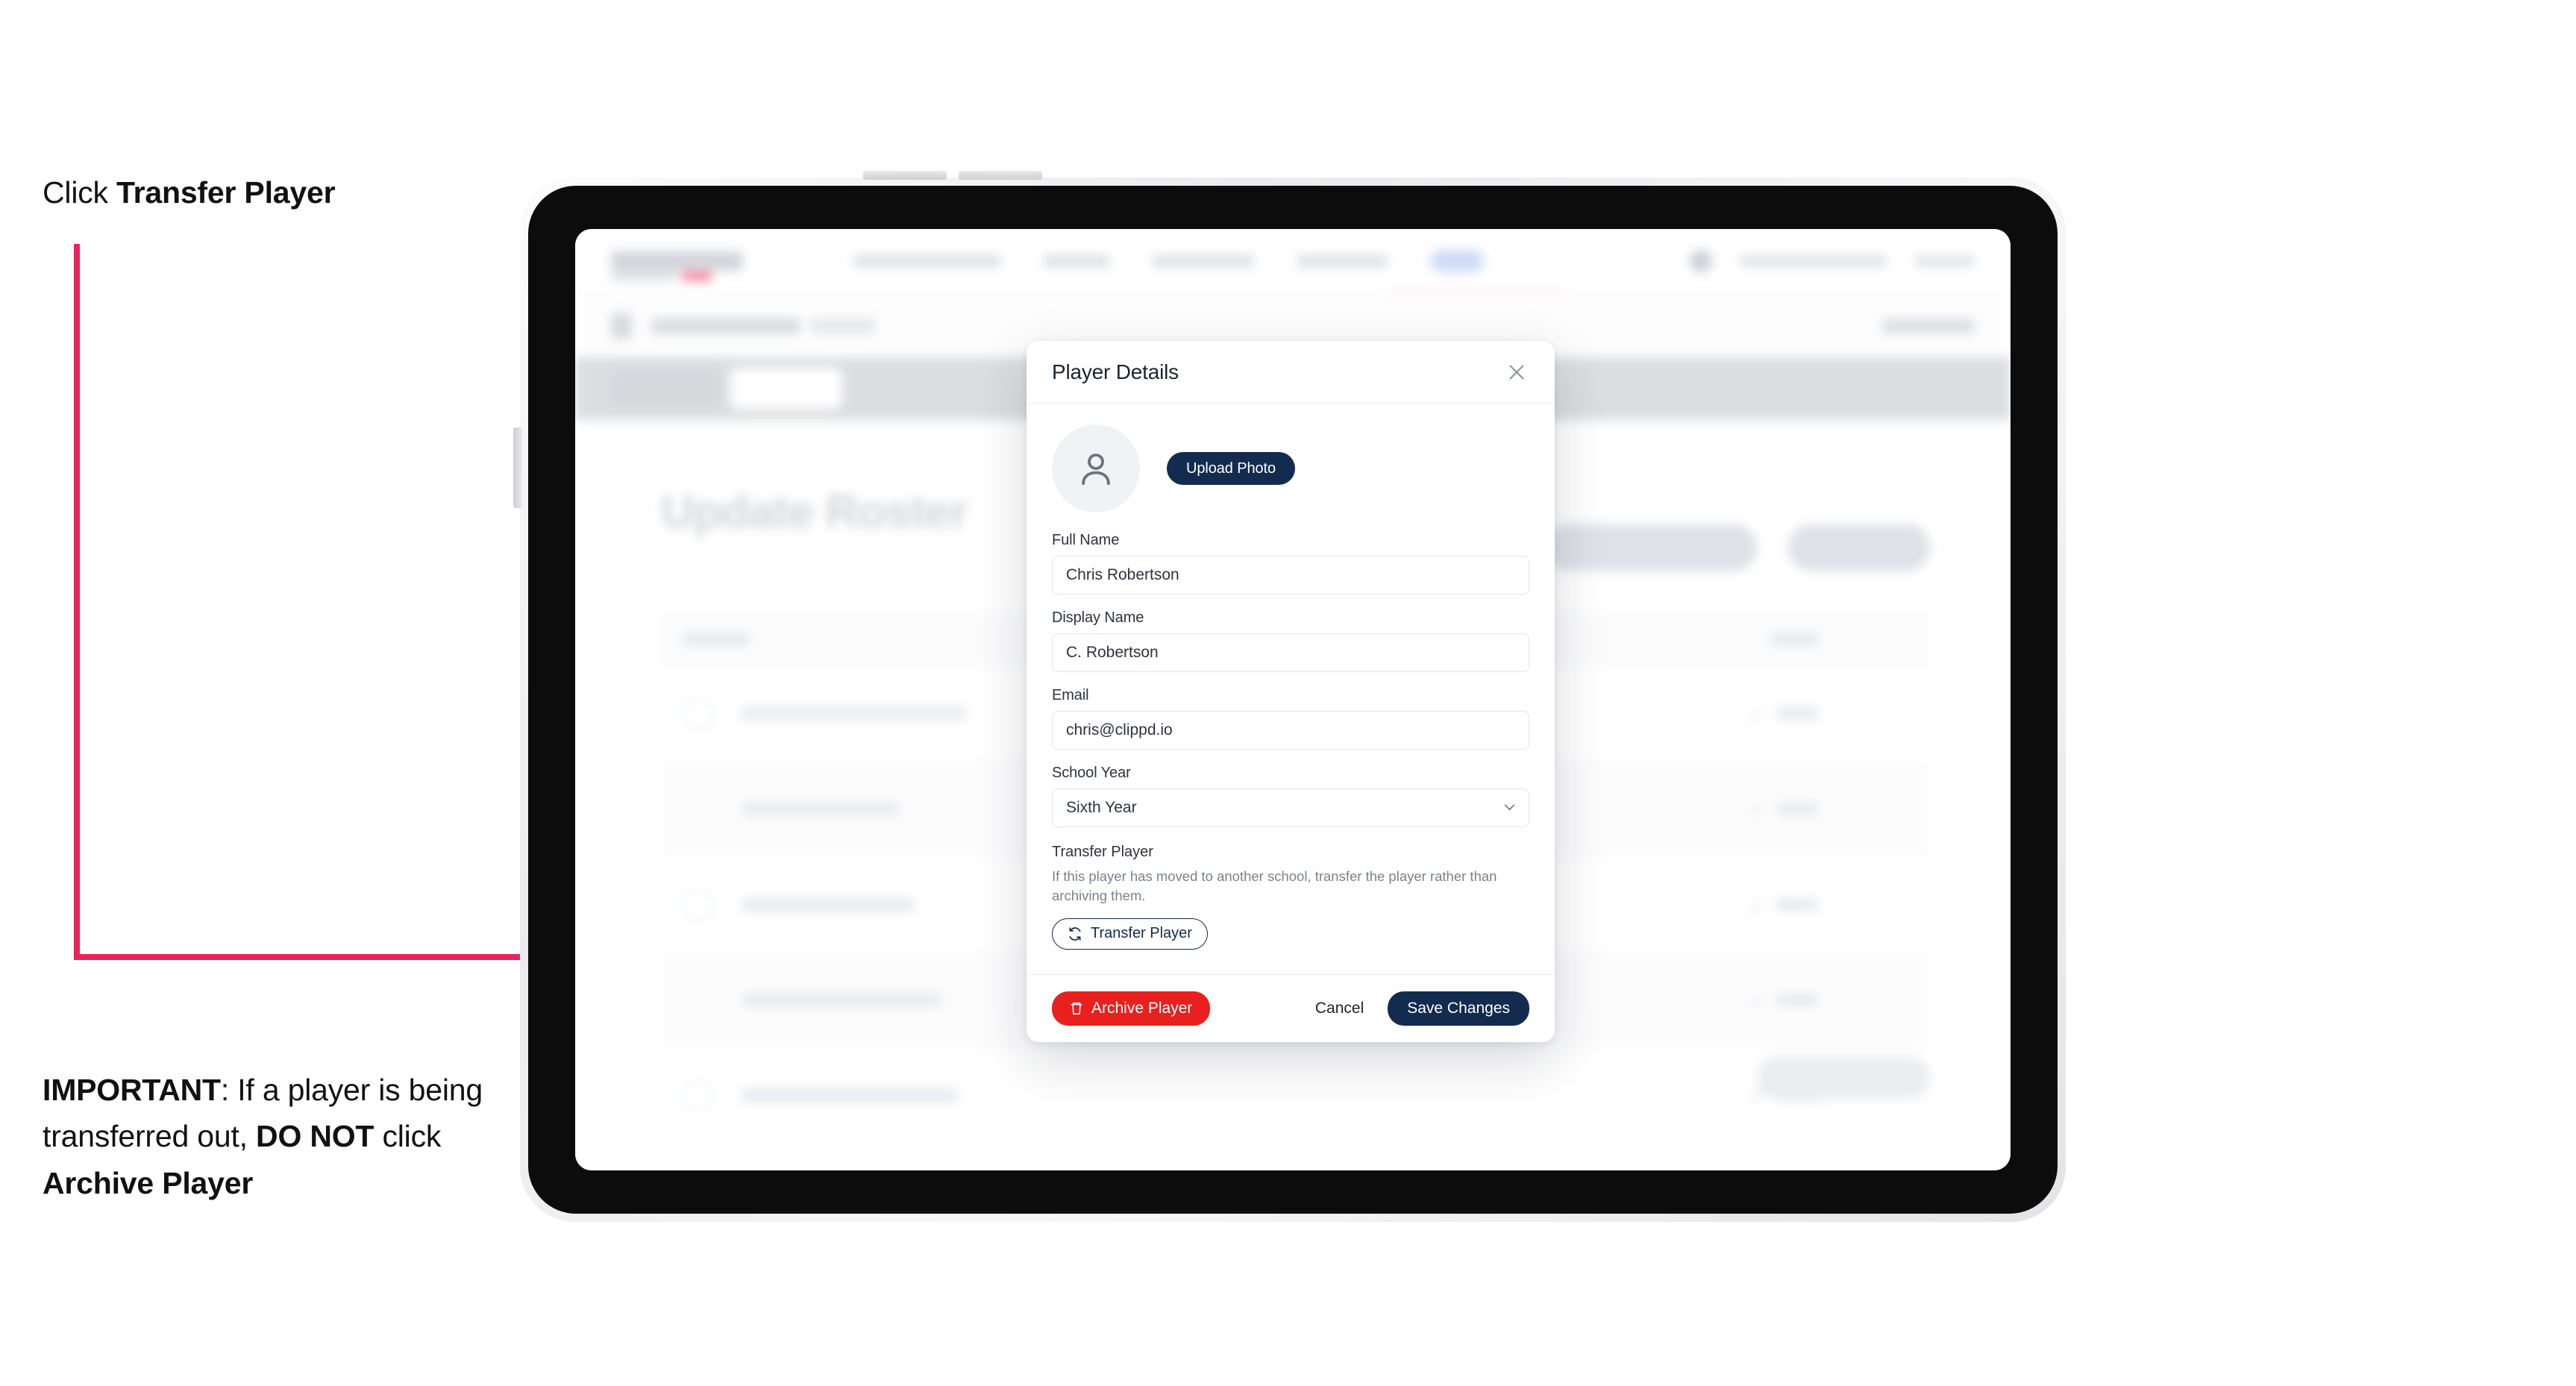 The width and height of the screenshot is (2576, 1386). Describe the element at coordinates (80, 192) in the screenshot. I see `annotation-top-prefix: Click` at that location.